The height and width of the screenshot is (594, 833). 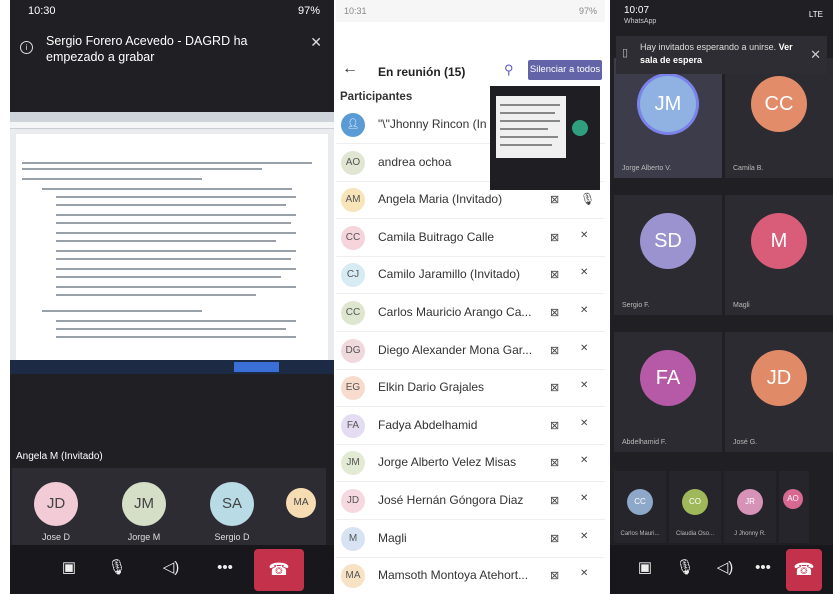 I want to click on door-icon: ▯, so click(x=625, y=53).